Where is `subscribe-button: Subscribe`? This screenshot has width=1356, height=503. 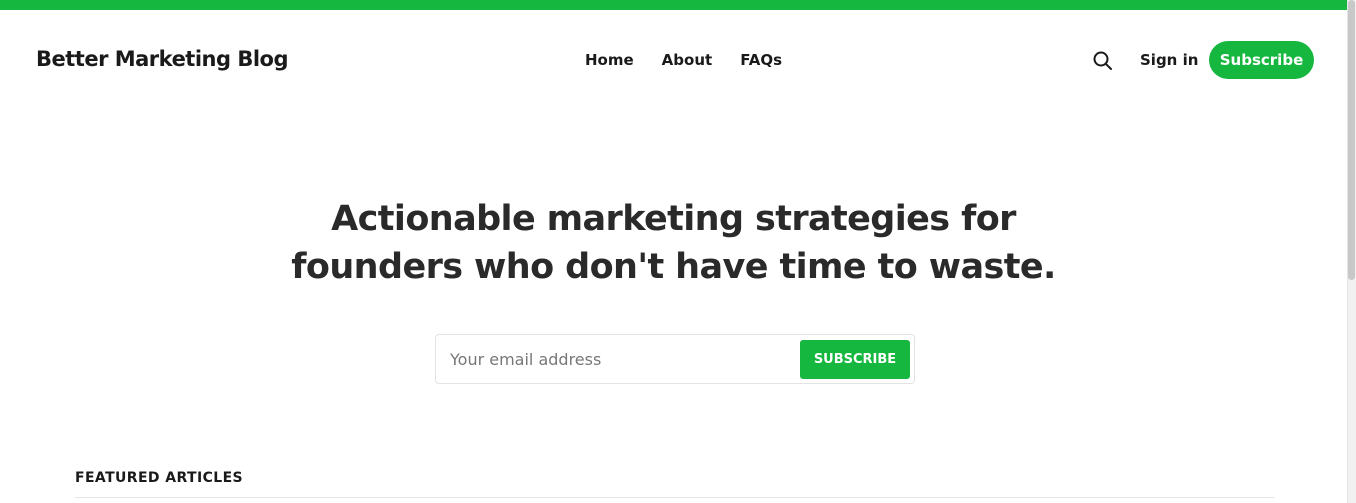
subscribe-button: Subscribe is located at coordinates (1261, 60).